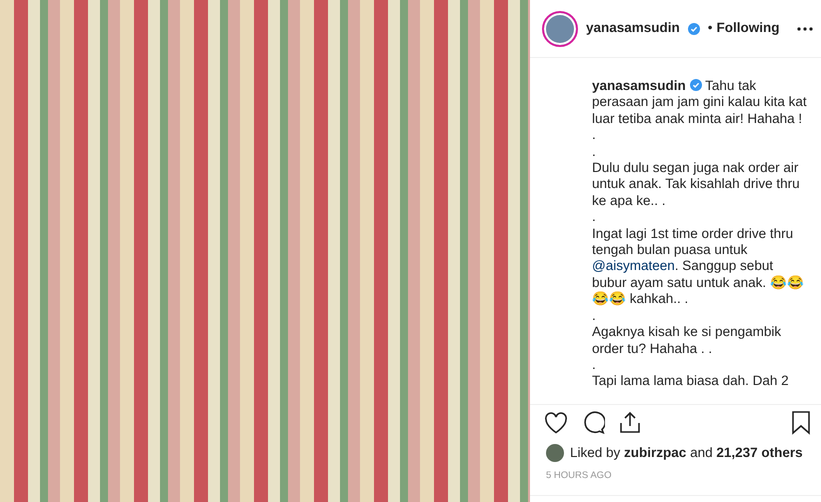 This screenshot has width=821, height=502. I want to click on liker-avatar, so click(555, 453).